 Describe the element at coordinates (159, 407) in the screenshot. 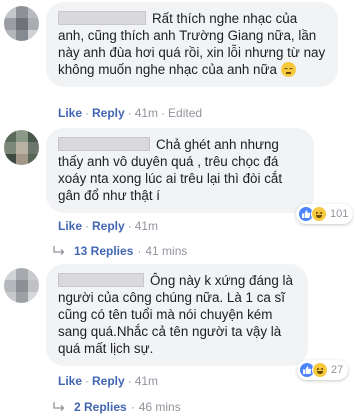

I see `replies-timestamp: 46 mins` at that location.